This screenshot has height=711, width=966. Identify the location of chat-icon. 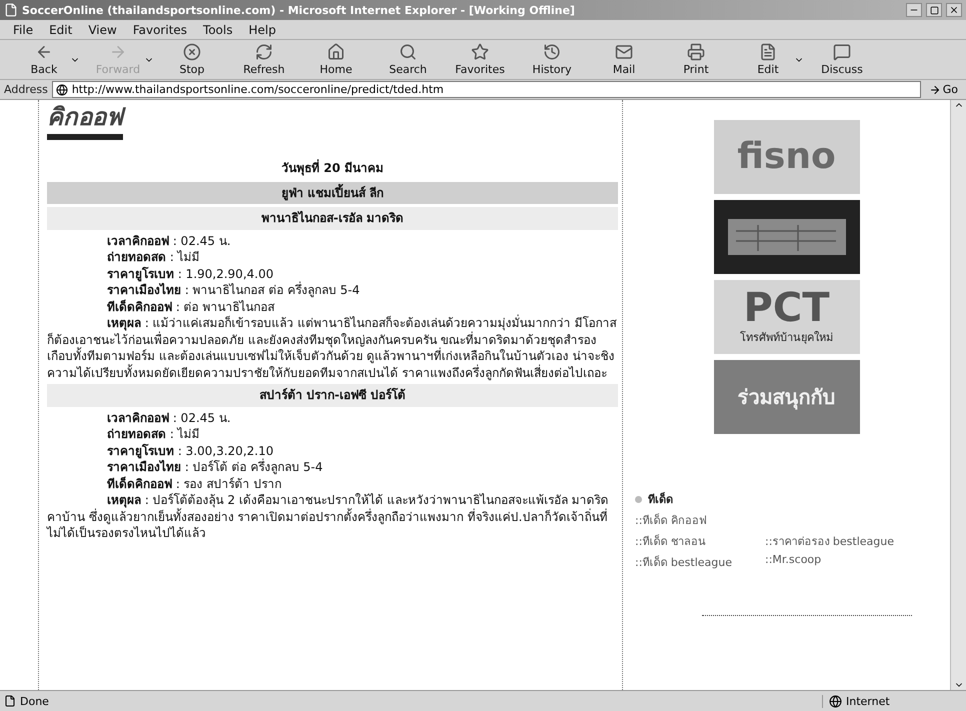
(842, 52).